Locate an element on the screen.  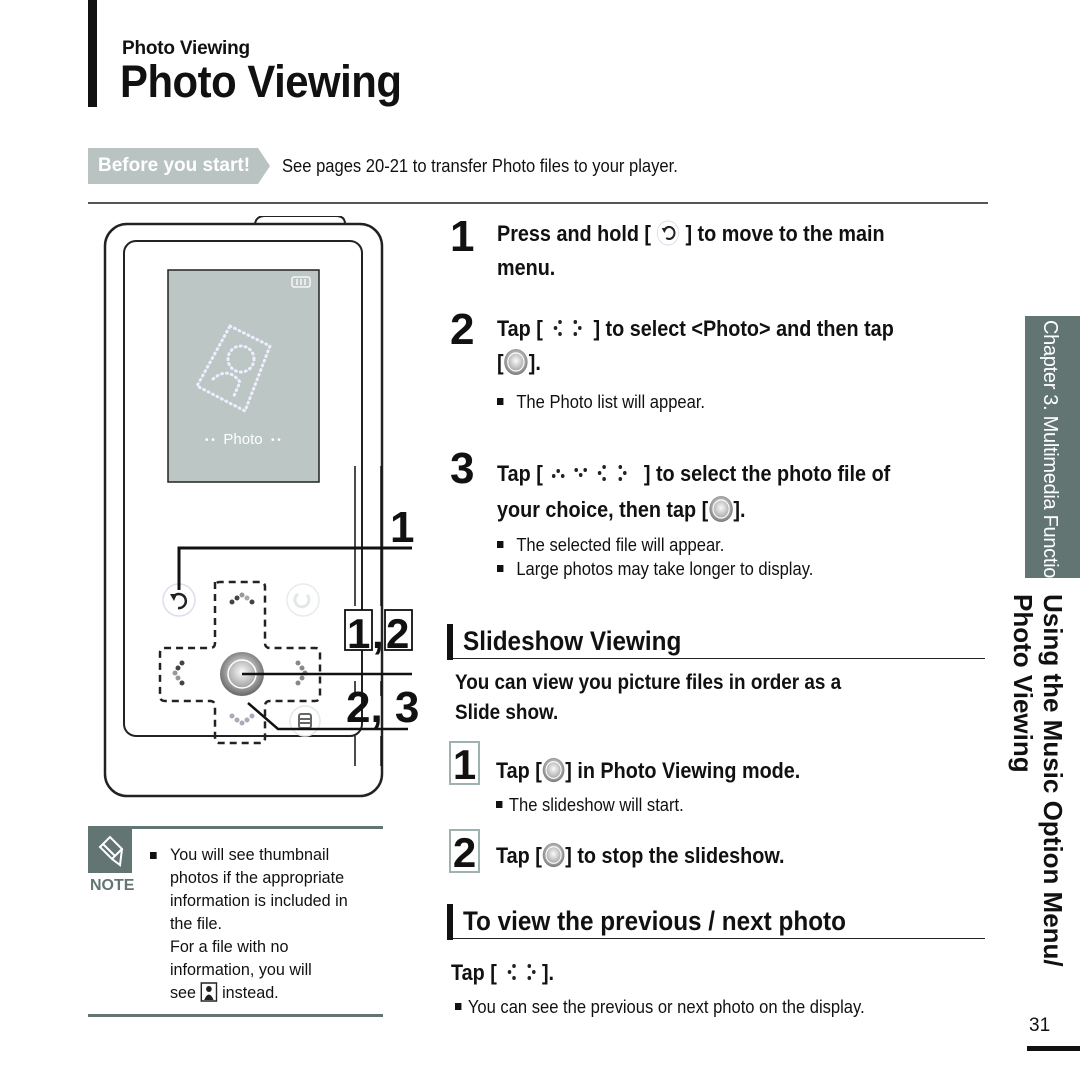
section-heading-prev-next: To view the previous / next photo is located at coordinates (716, 922).